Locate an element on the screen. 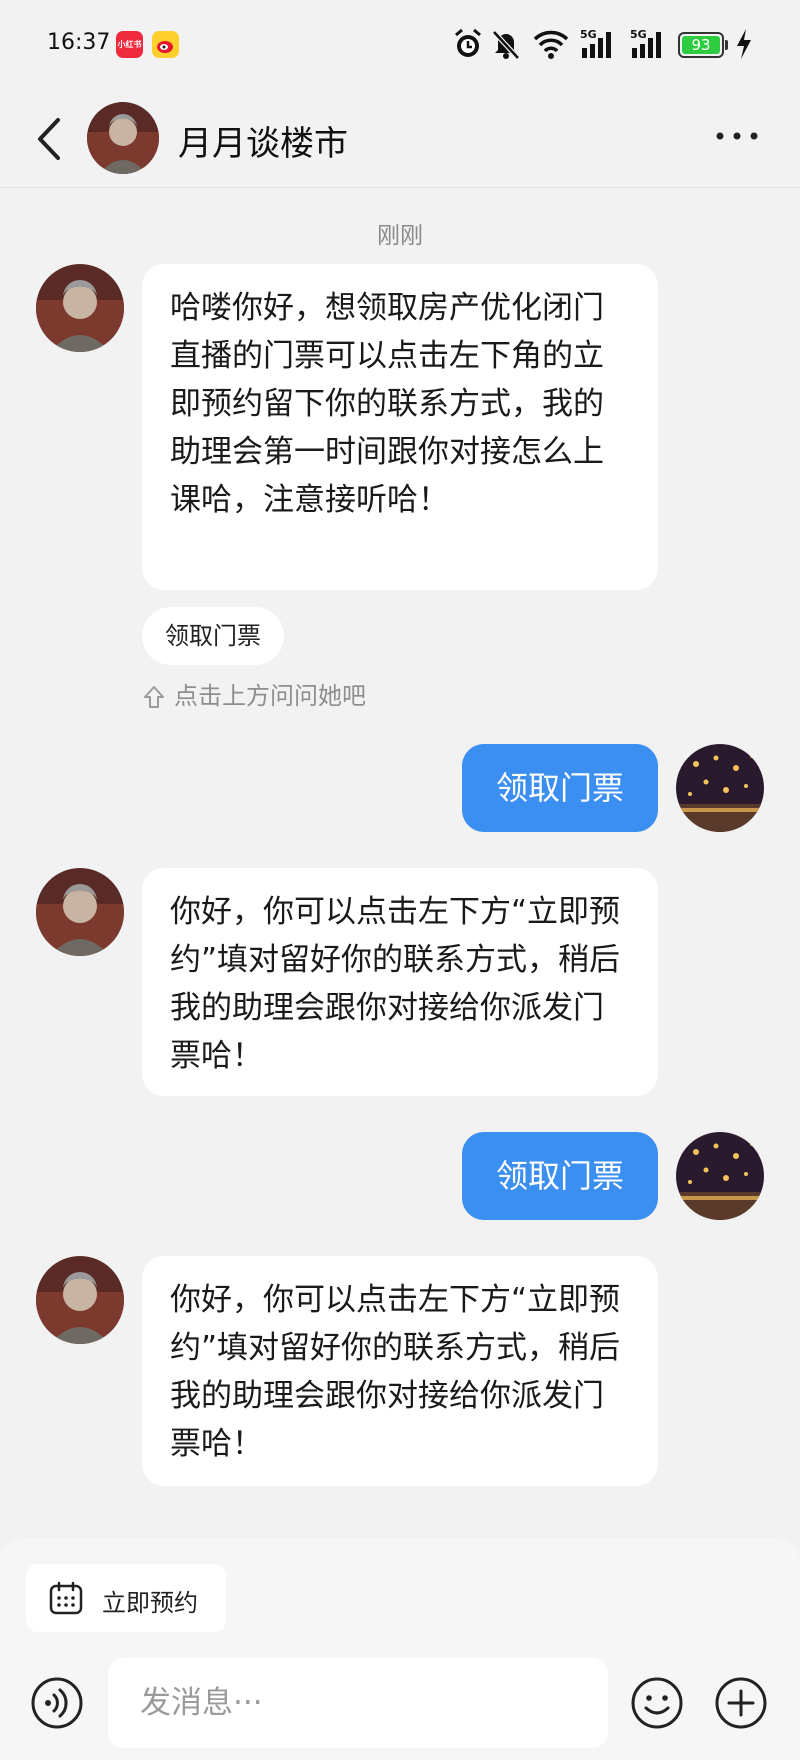  more-icon is located at coordinates (737, 136).